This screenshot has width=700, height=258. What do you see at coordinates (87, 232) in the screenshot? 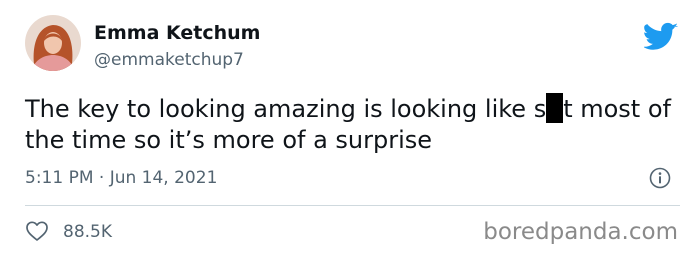
I see `like-count: 88.5K` at bounding box center [87, 232].